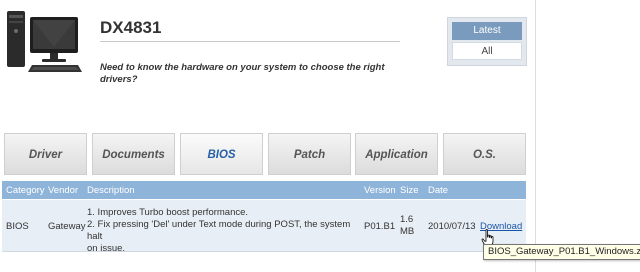 This screenshot has width=640, height=272. Describe the element at coordinates (250, 41) in the screenshot. I see `title-divider` at that location.